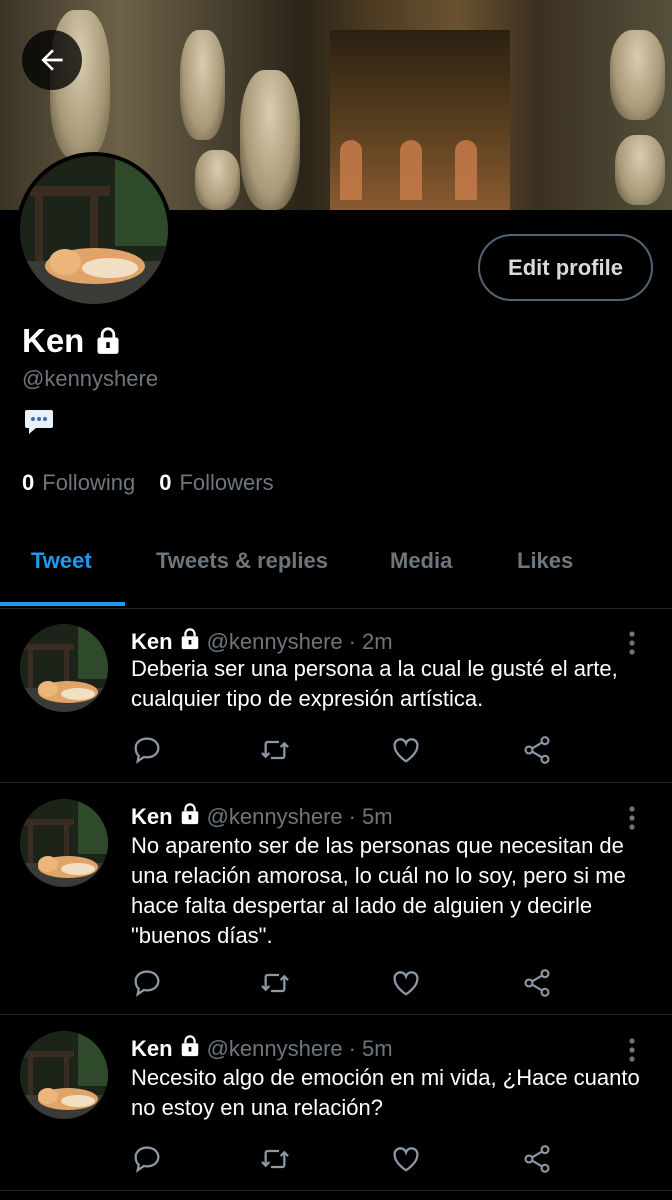 The image size is (672, 1200). I want to click on profile-stats: 0 Following 0 Followers, so click(148, 483).